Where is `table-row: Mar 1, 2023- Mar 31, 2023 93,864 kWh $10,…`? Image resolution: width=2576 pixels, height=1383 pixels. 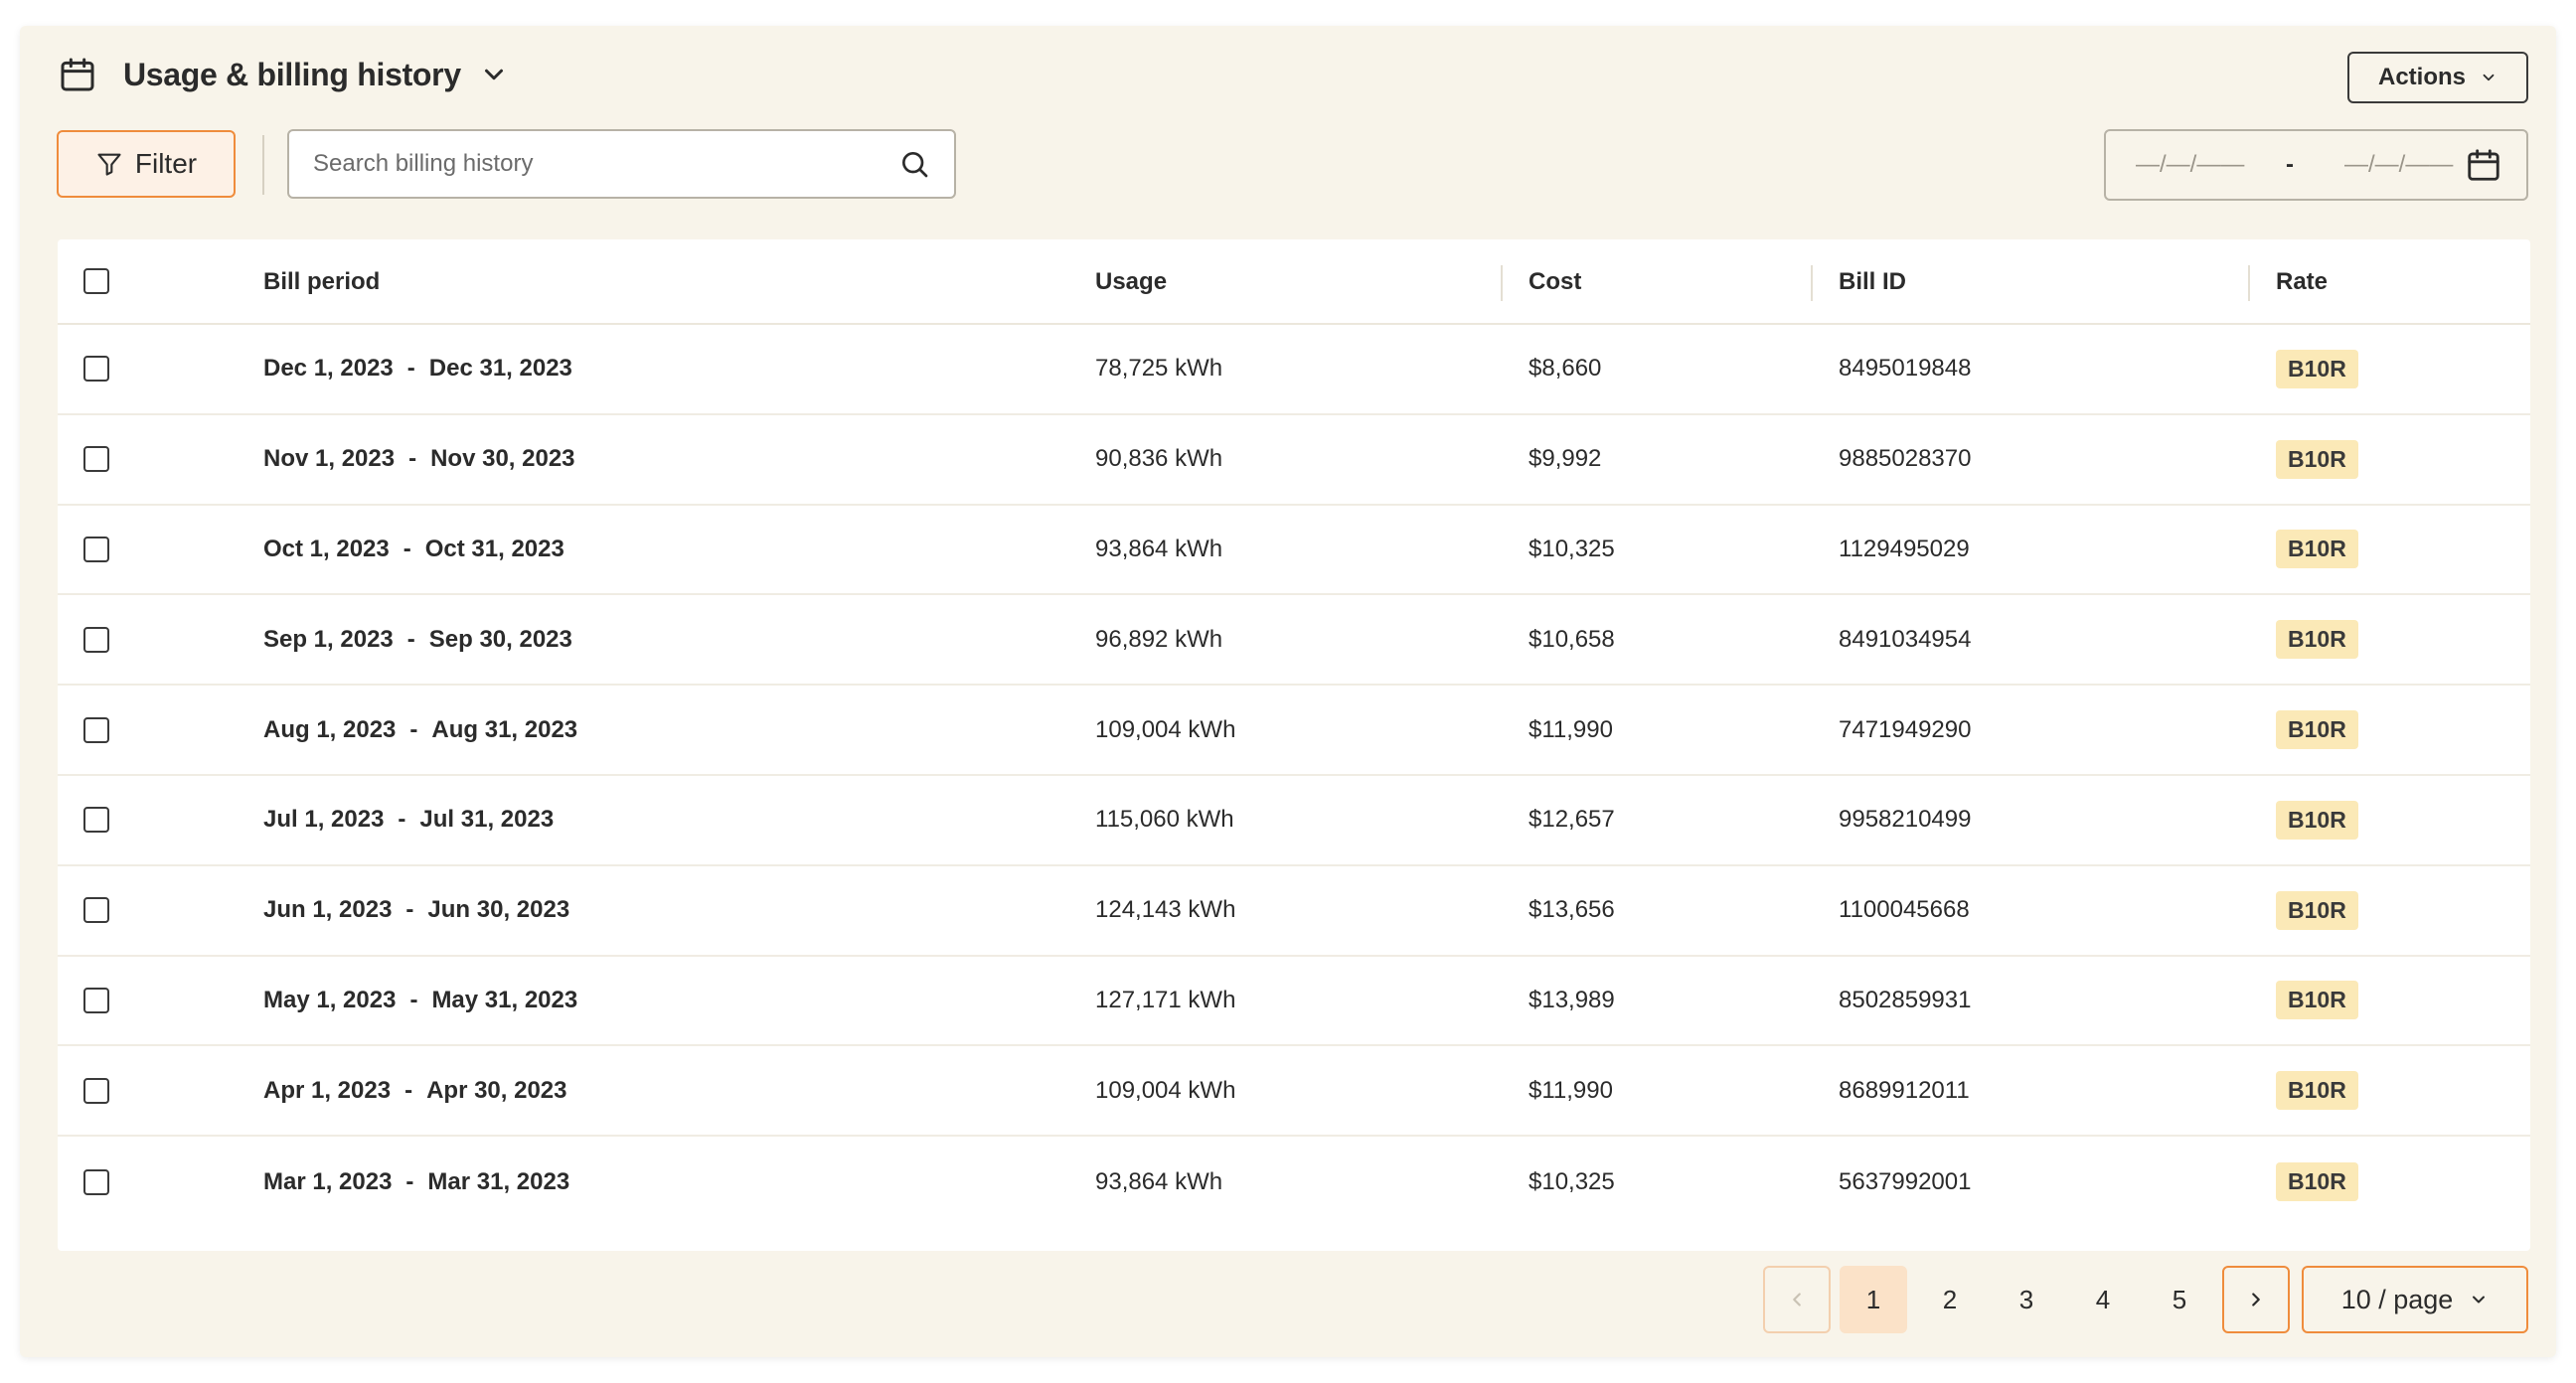 table-row: Mar 1, 2023- Mar 31, 2023 93,864 kWh $10,… is located at coordinates (1294, 1182).